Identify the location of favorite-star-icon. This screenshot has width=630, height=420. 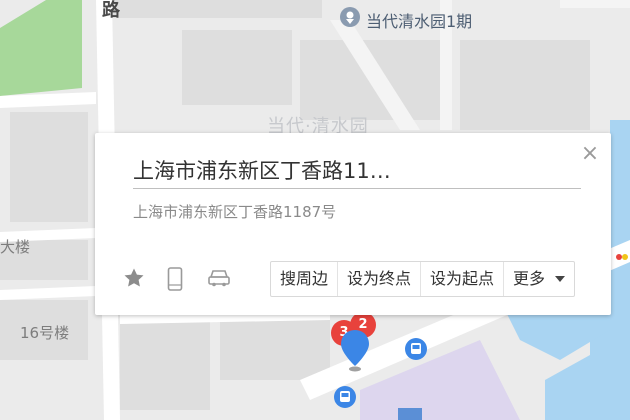
(134, 279).